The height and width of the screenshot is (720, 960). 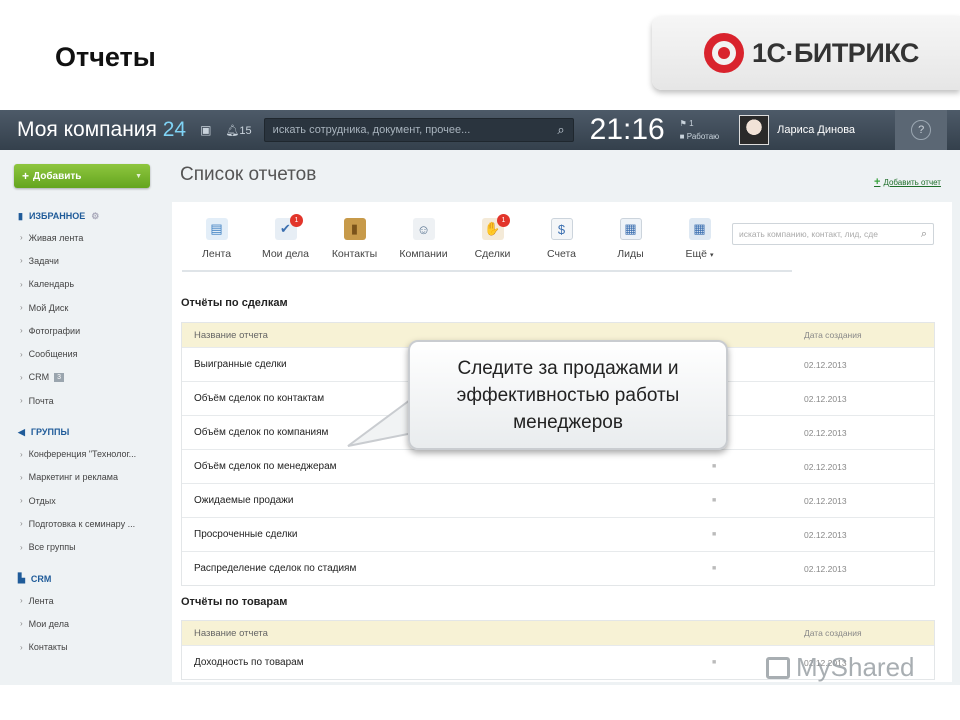 I want to click on crm-search-input, so click(x=830, y=234).